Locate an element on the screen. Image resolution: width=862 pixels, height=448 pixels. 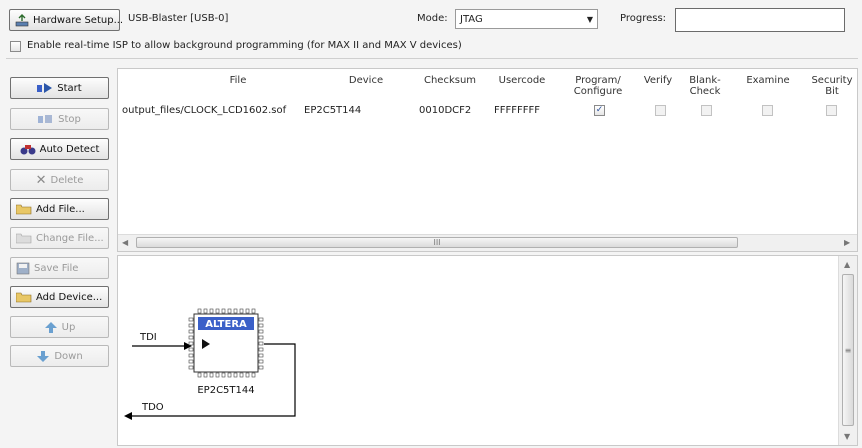
stop-button: Stop is located at coordinates (59, 119).